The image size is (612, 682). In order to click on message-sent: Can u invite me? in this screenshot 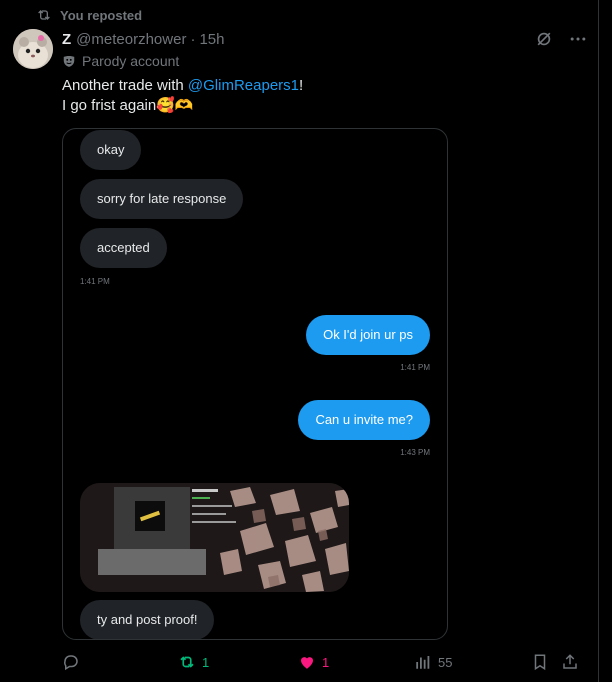, I will do `click(364, 420)`.